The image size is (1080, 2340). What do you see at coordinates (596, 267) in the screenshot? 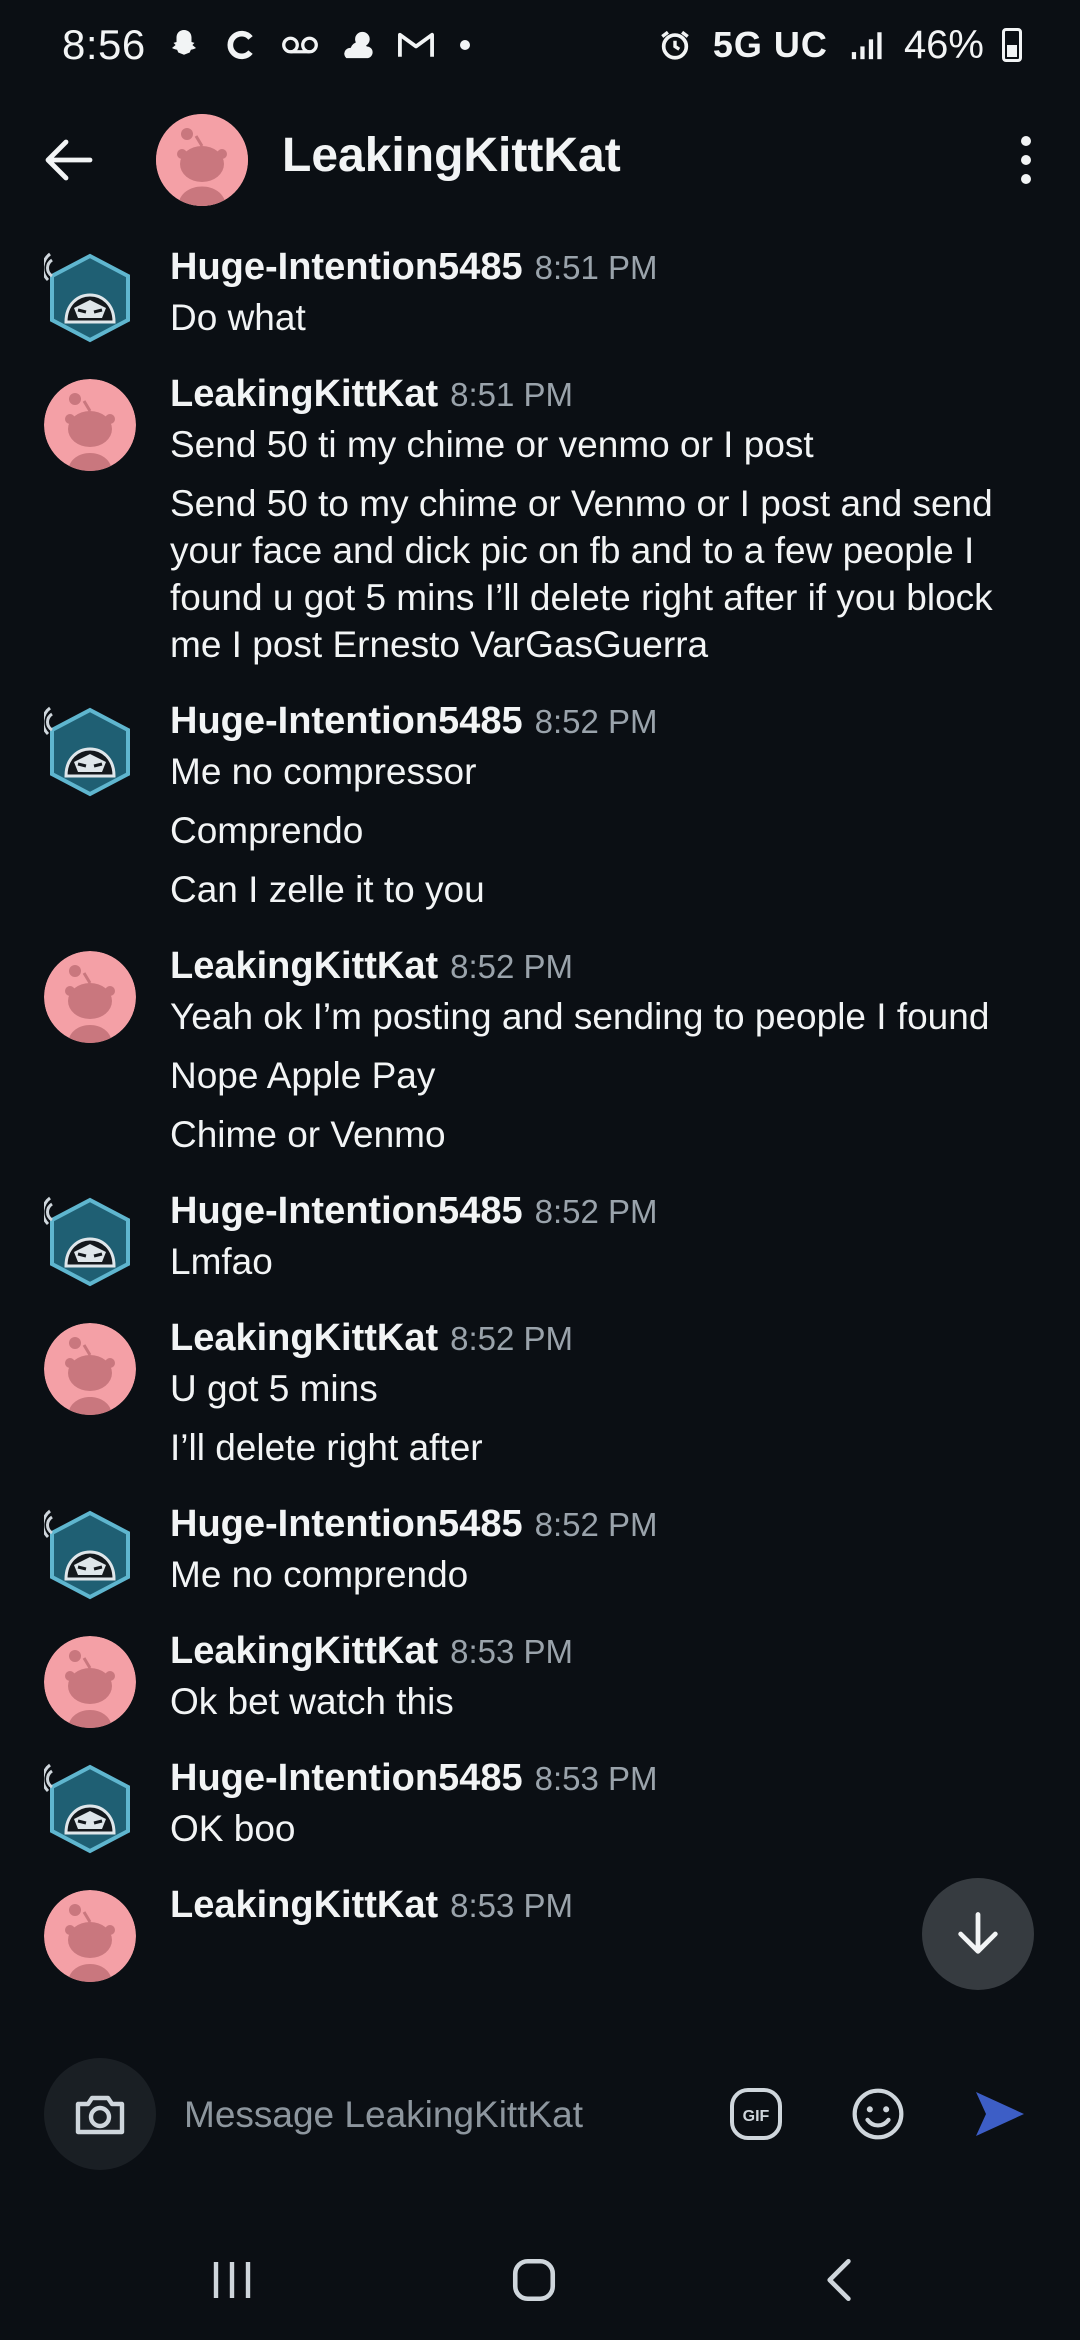
I see `message-time: 8:51 PM` at bounding box center [596, 267].